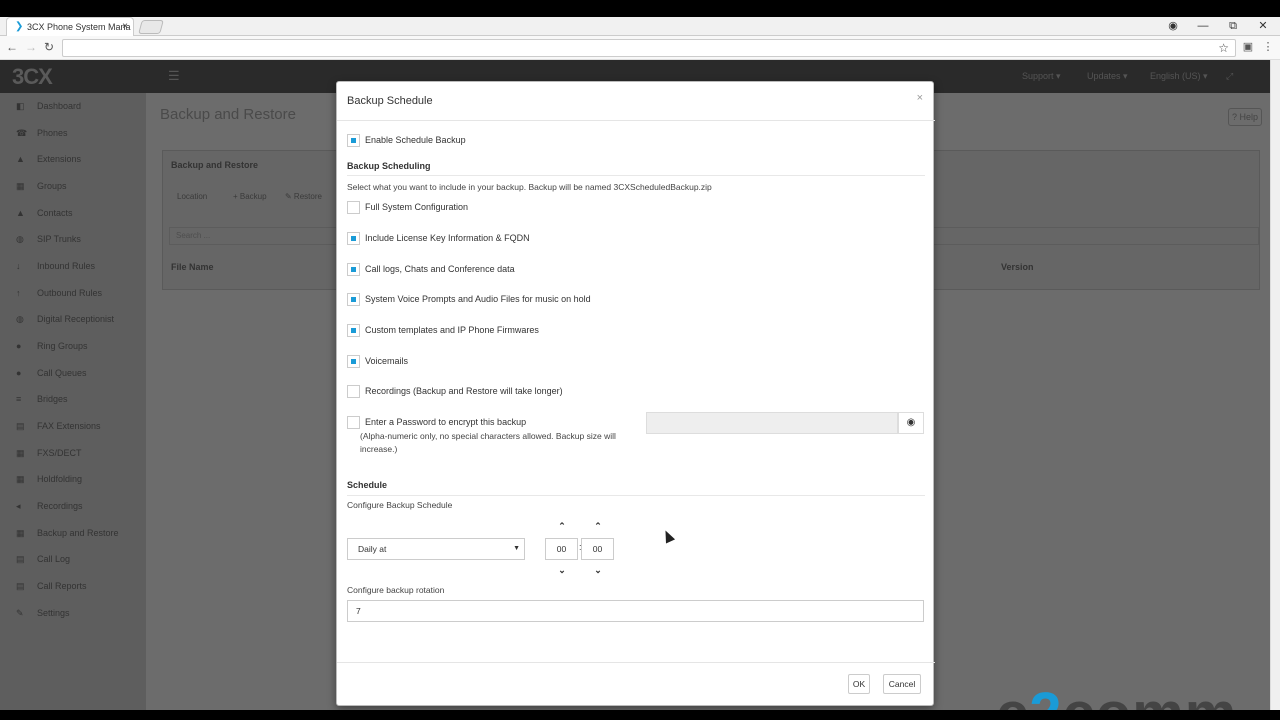  Describe the element at coordinates (353, 238) in the screenshot. I see `license-key-checkbox` at that location.